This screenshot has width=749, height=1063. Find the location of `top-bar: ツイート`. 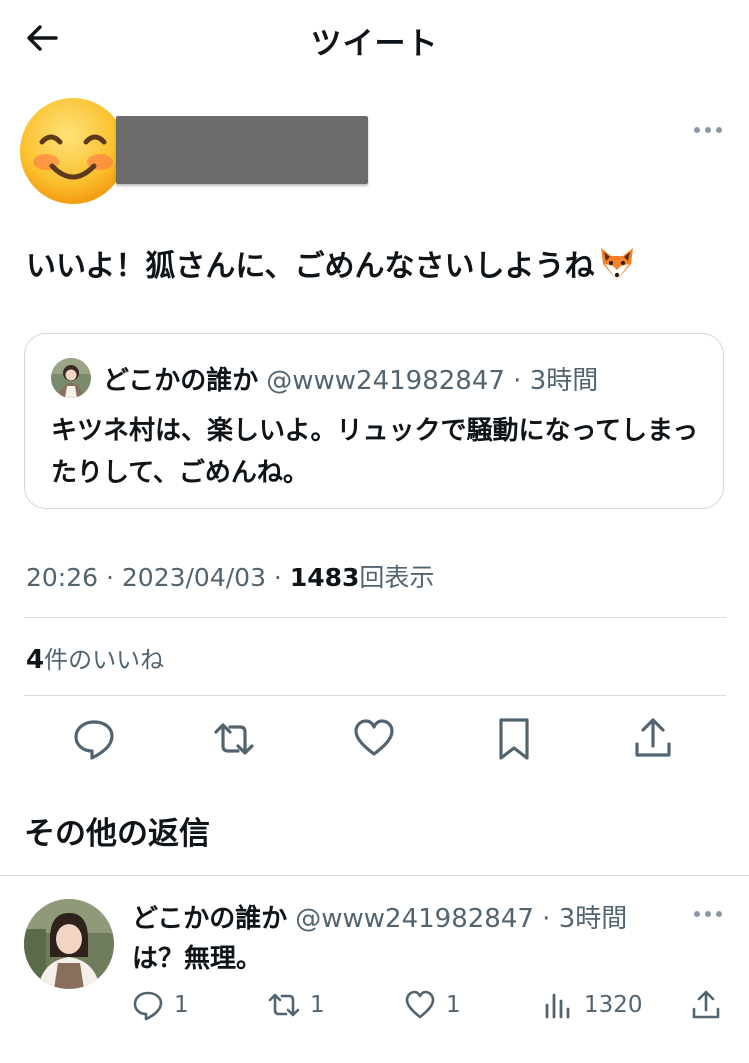

top-bar: ツイート is located at coordinates (374, 39).